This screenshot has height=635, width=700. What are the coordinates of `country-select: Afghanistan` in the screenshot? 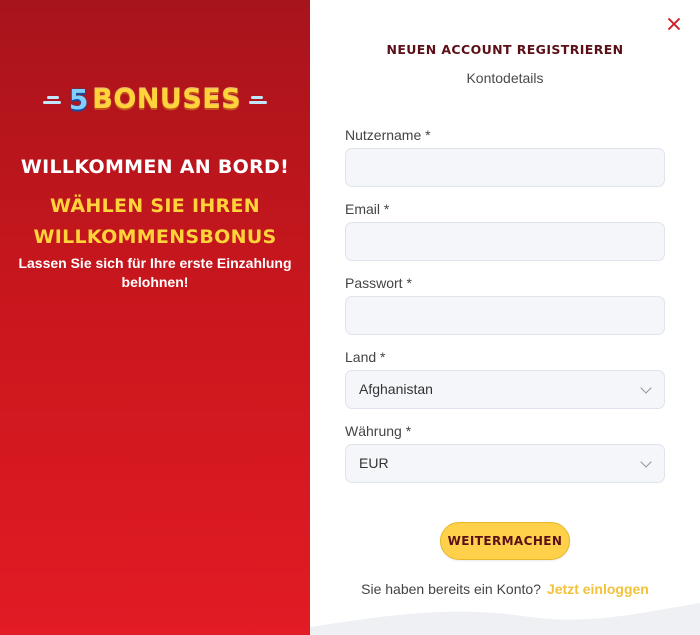 It's located at (505, 389).